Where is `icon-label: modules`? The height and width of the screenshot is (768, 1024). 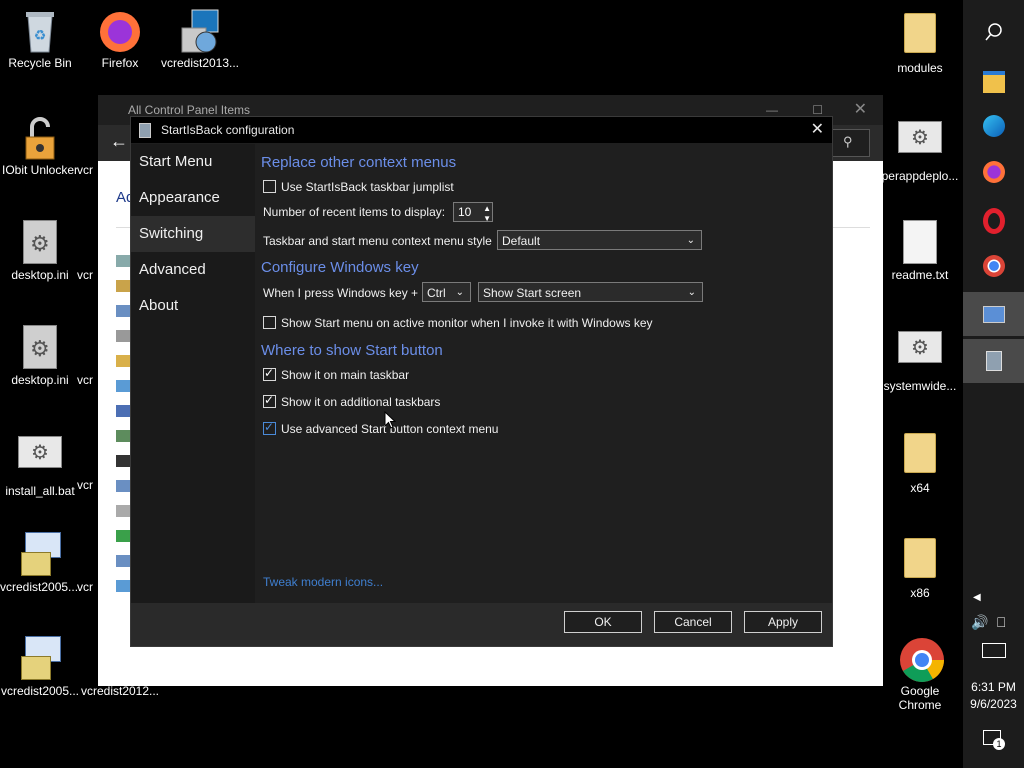
icon-label: modules is located at coordinates (920, 68).